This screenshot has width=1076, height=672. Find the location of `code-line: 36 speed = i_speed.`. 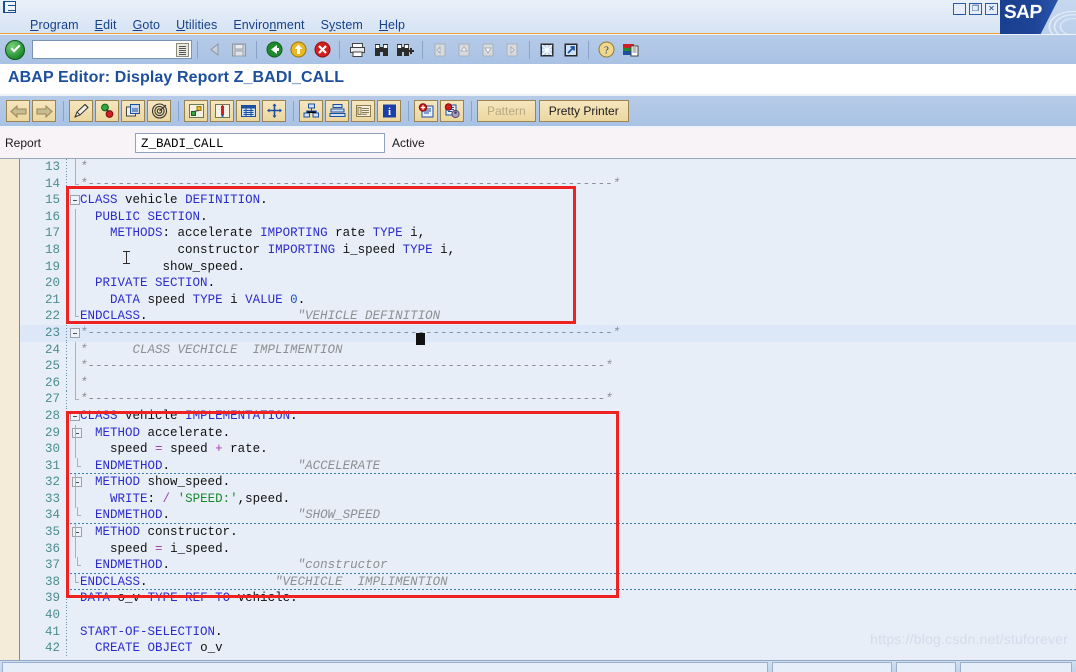

code-line: 36 speed = i_speed. is located at coordinates (548, 549).